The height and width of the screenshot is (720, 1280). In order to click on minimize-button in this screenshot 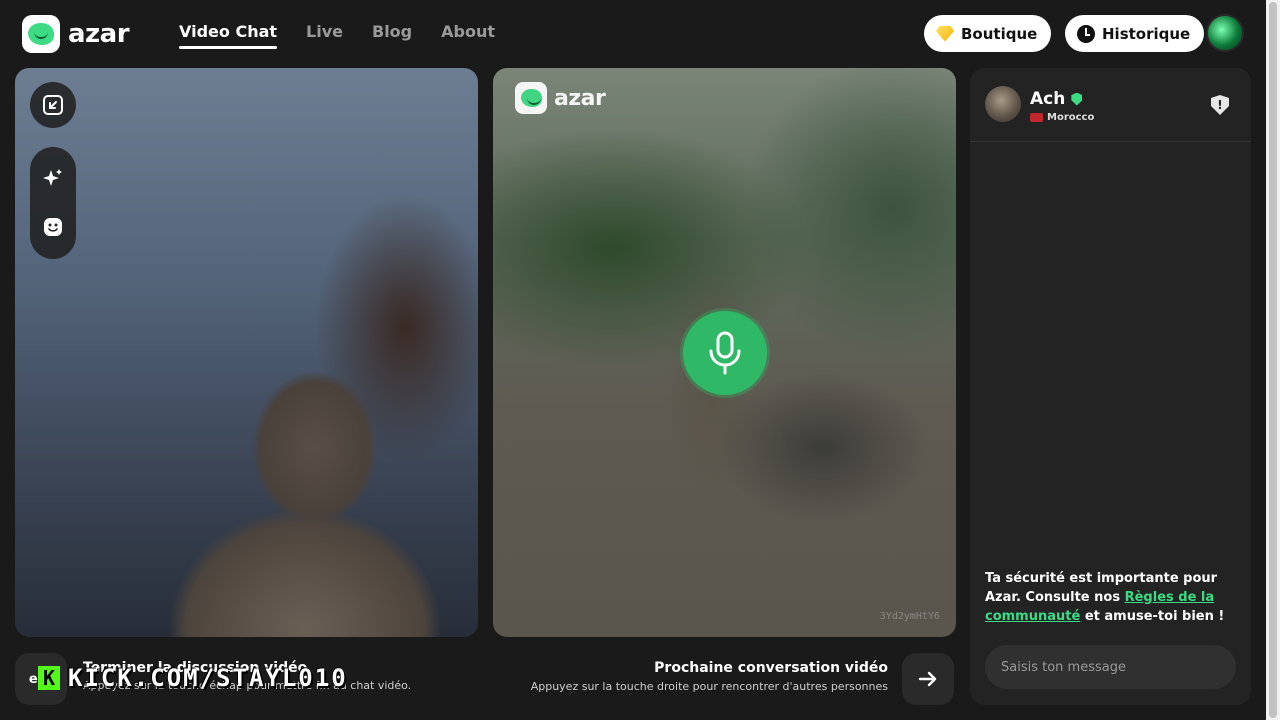, I will do `click(53, 105)`.